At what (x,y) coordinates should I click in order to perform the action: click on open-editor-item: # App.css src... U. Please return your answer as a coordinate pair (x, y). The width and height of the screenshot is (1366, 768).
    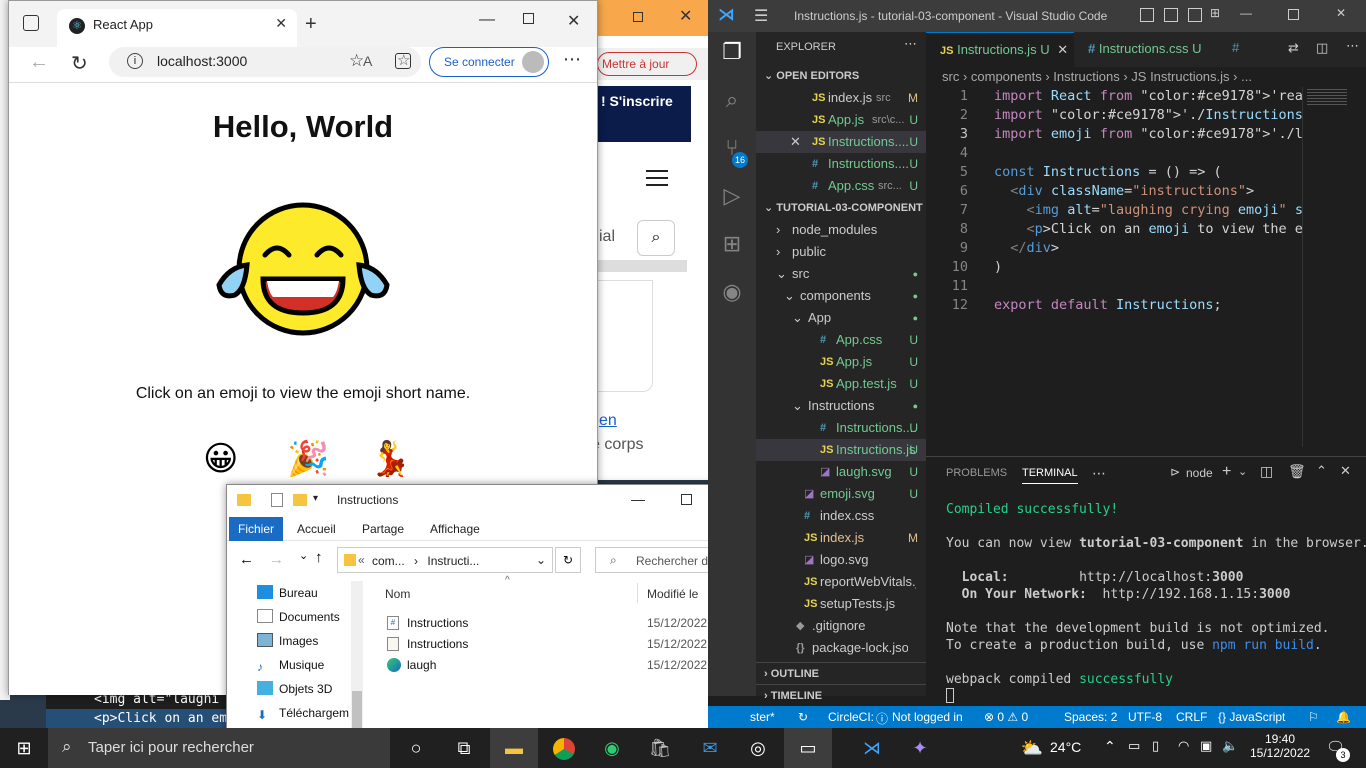
    Looking at the image, I should click on (841, 186).